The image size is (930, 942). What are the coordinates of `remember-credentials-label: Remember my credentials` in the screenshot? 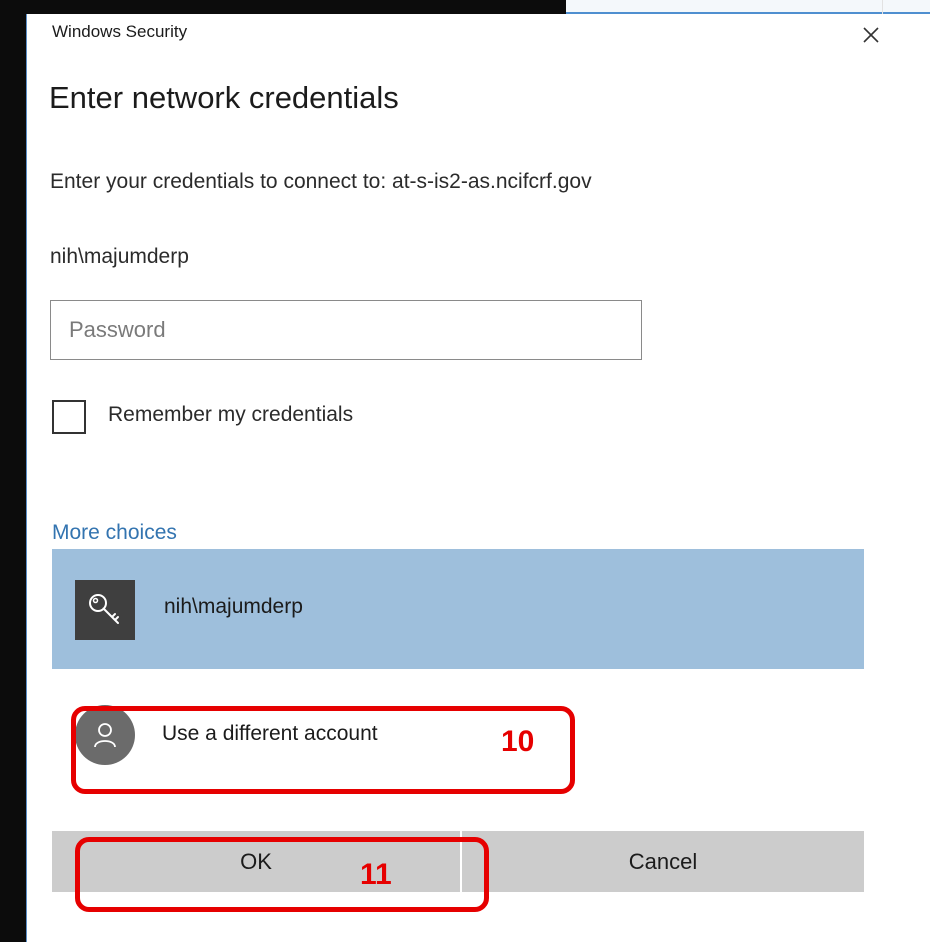 It's located at (230, 415).